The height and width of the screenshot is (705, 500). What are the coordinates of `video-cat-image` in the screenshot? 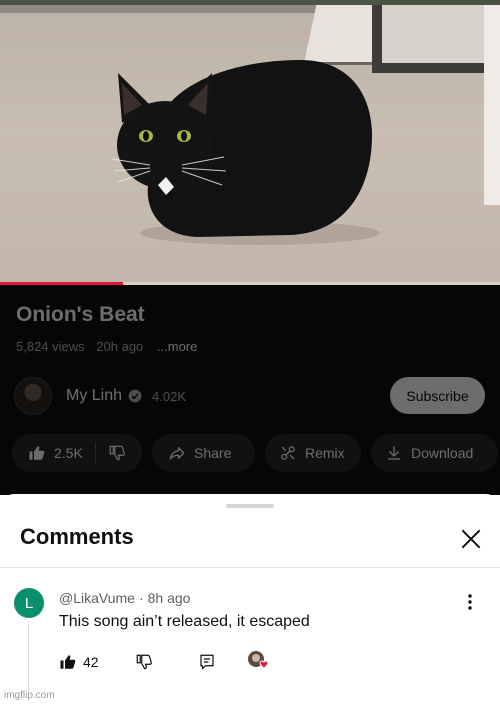 It's located at (245, 152).